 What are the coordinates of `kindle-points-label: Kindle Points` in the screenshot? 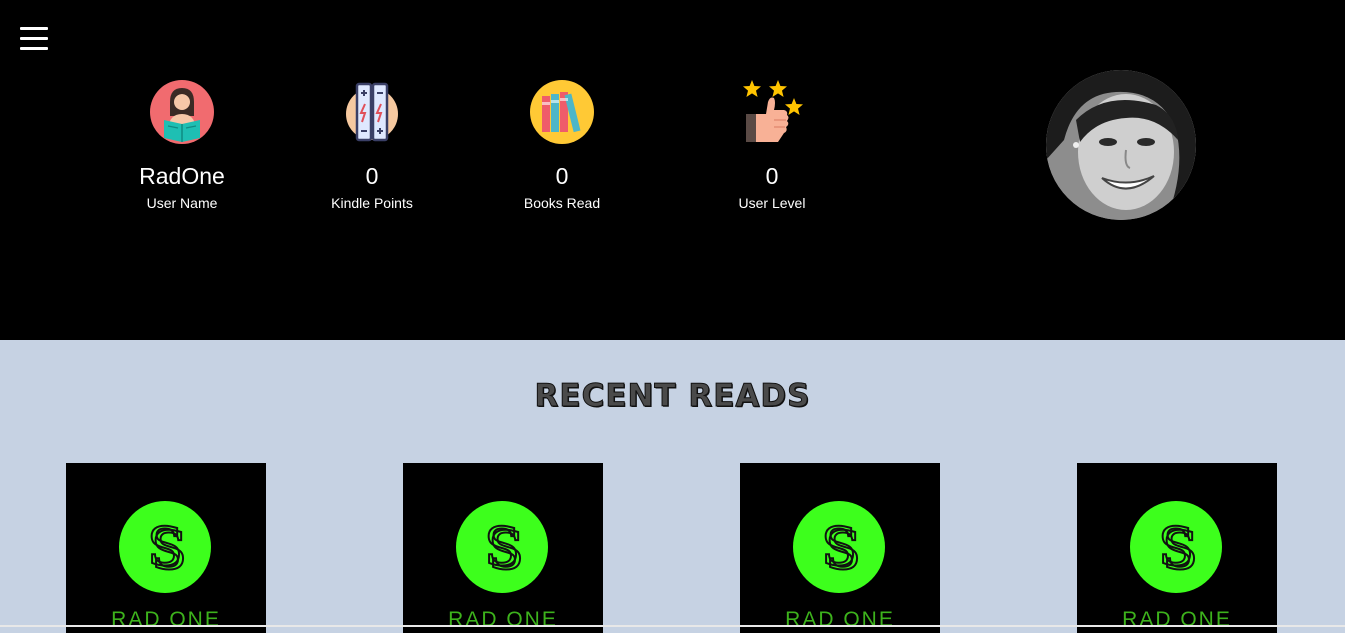 It's located at (372, 203).